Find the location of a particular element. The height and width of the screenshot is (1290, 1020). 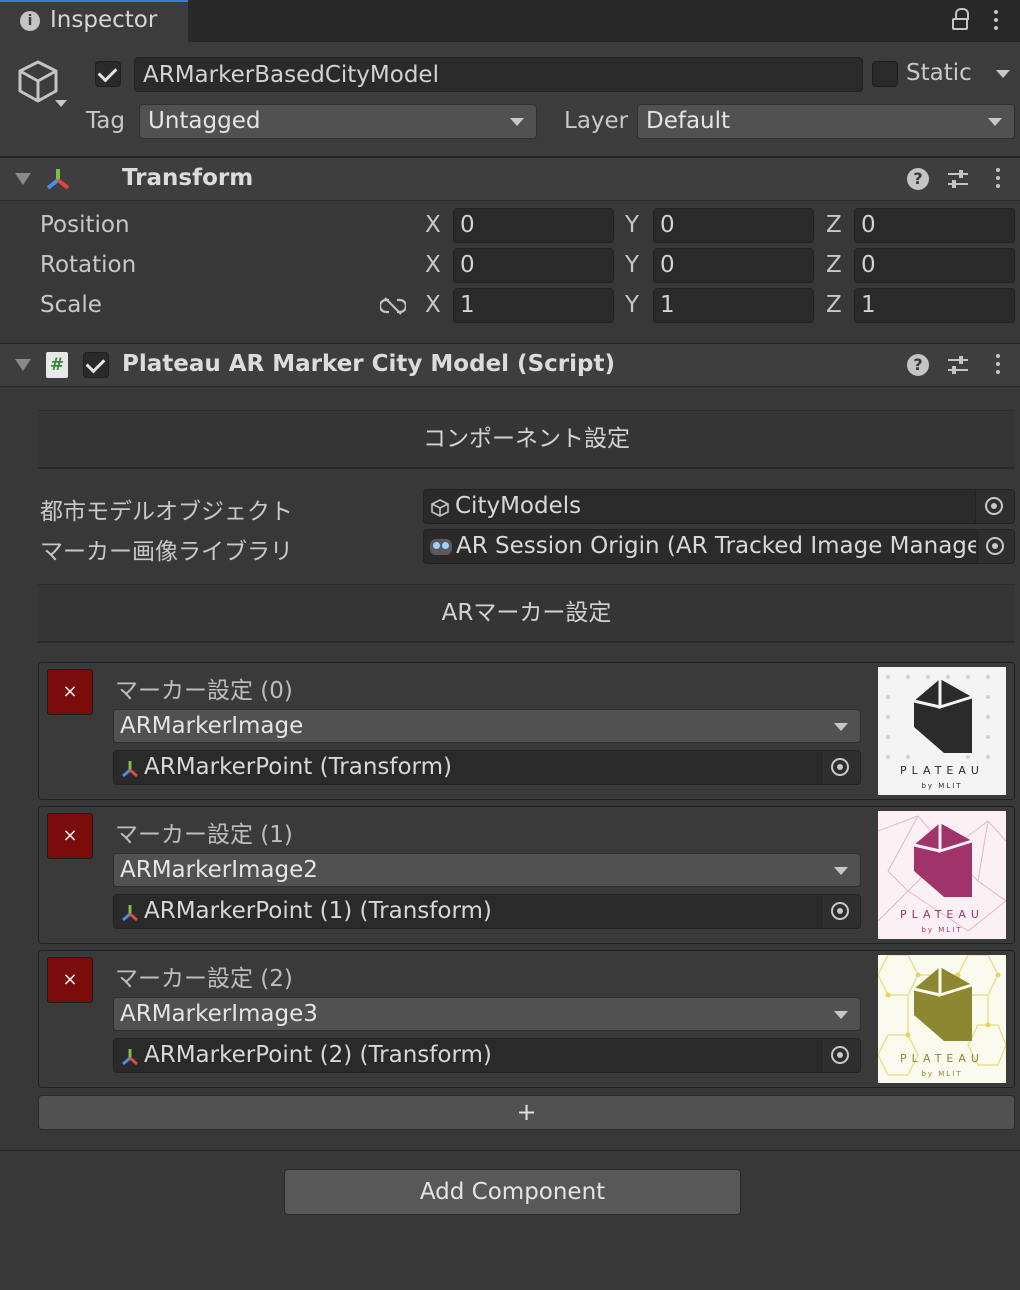

script-title: Plateau AR Marker City Model (Script) is located at coordinates (368, 364).